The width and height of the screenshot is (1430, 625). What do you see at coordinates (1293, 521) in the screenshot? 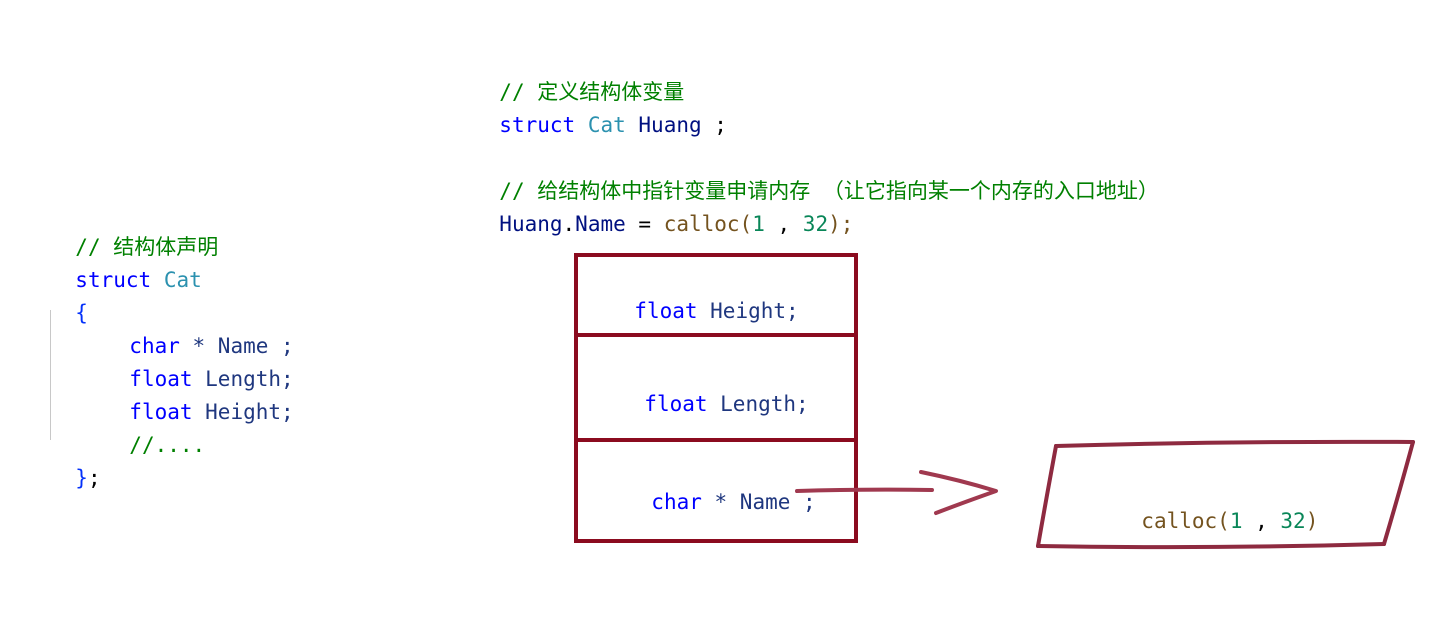
I see `allocated-arg2: 32` at bounding box center [1293, 521].